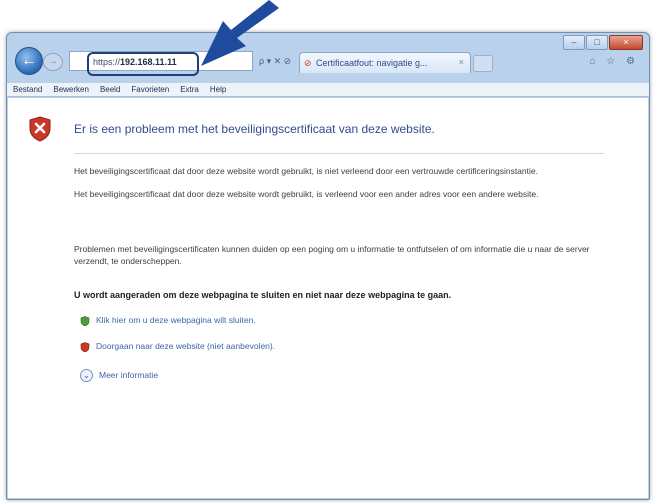  What do you see at coordinates (110, 89) in the screenshot?
I see `menu-view: Beeld` at bounding box center [110, 89].